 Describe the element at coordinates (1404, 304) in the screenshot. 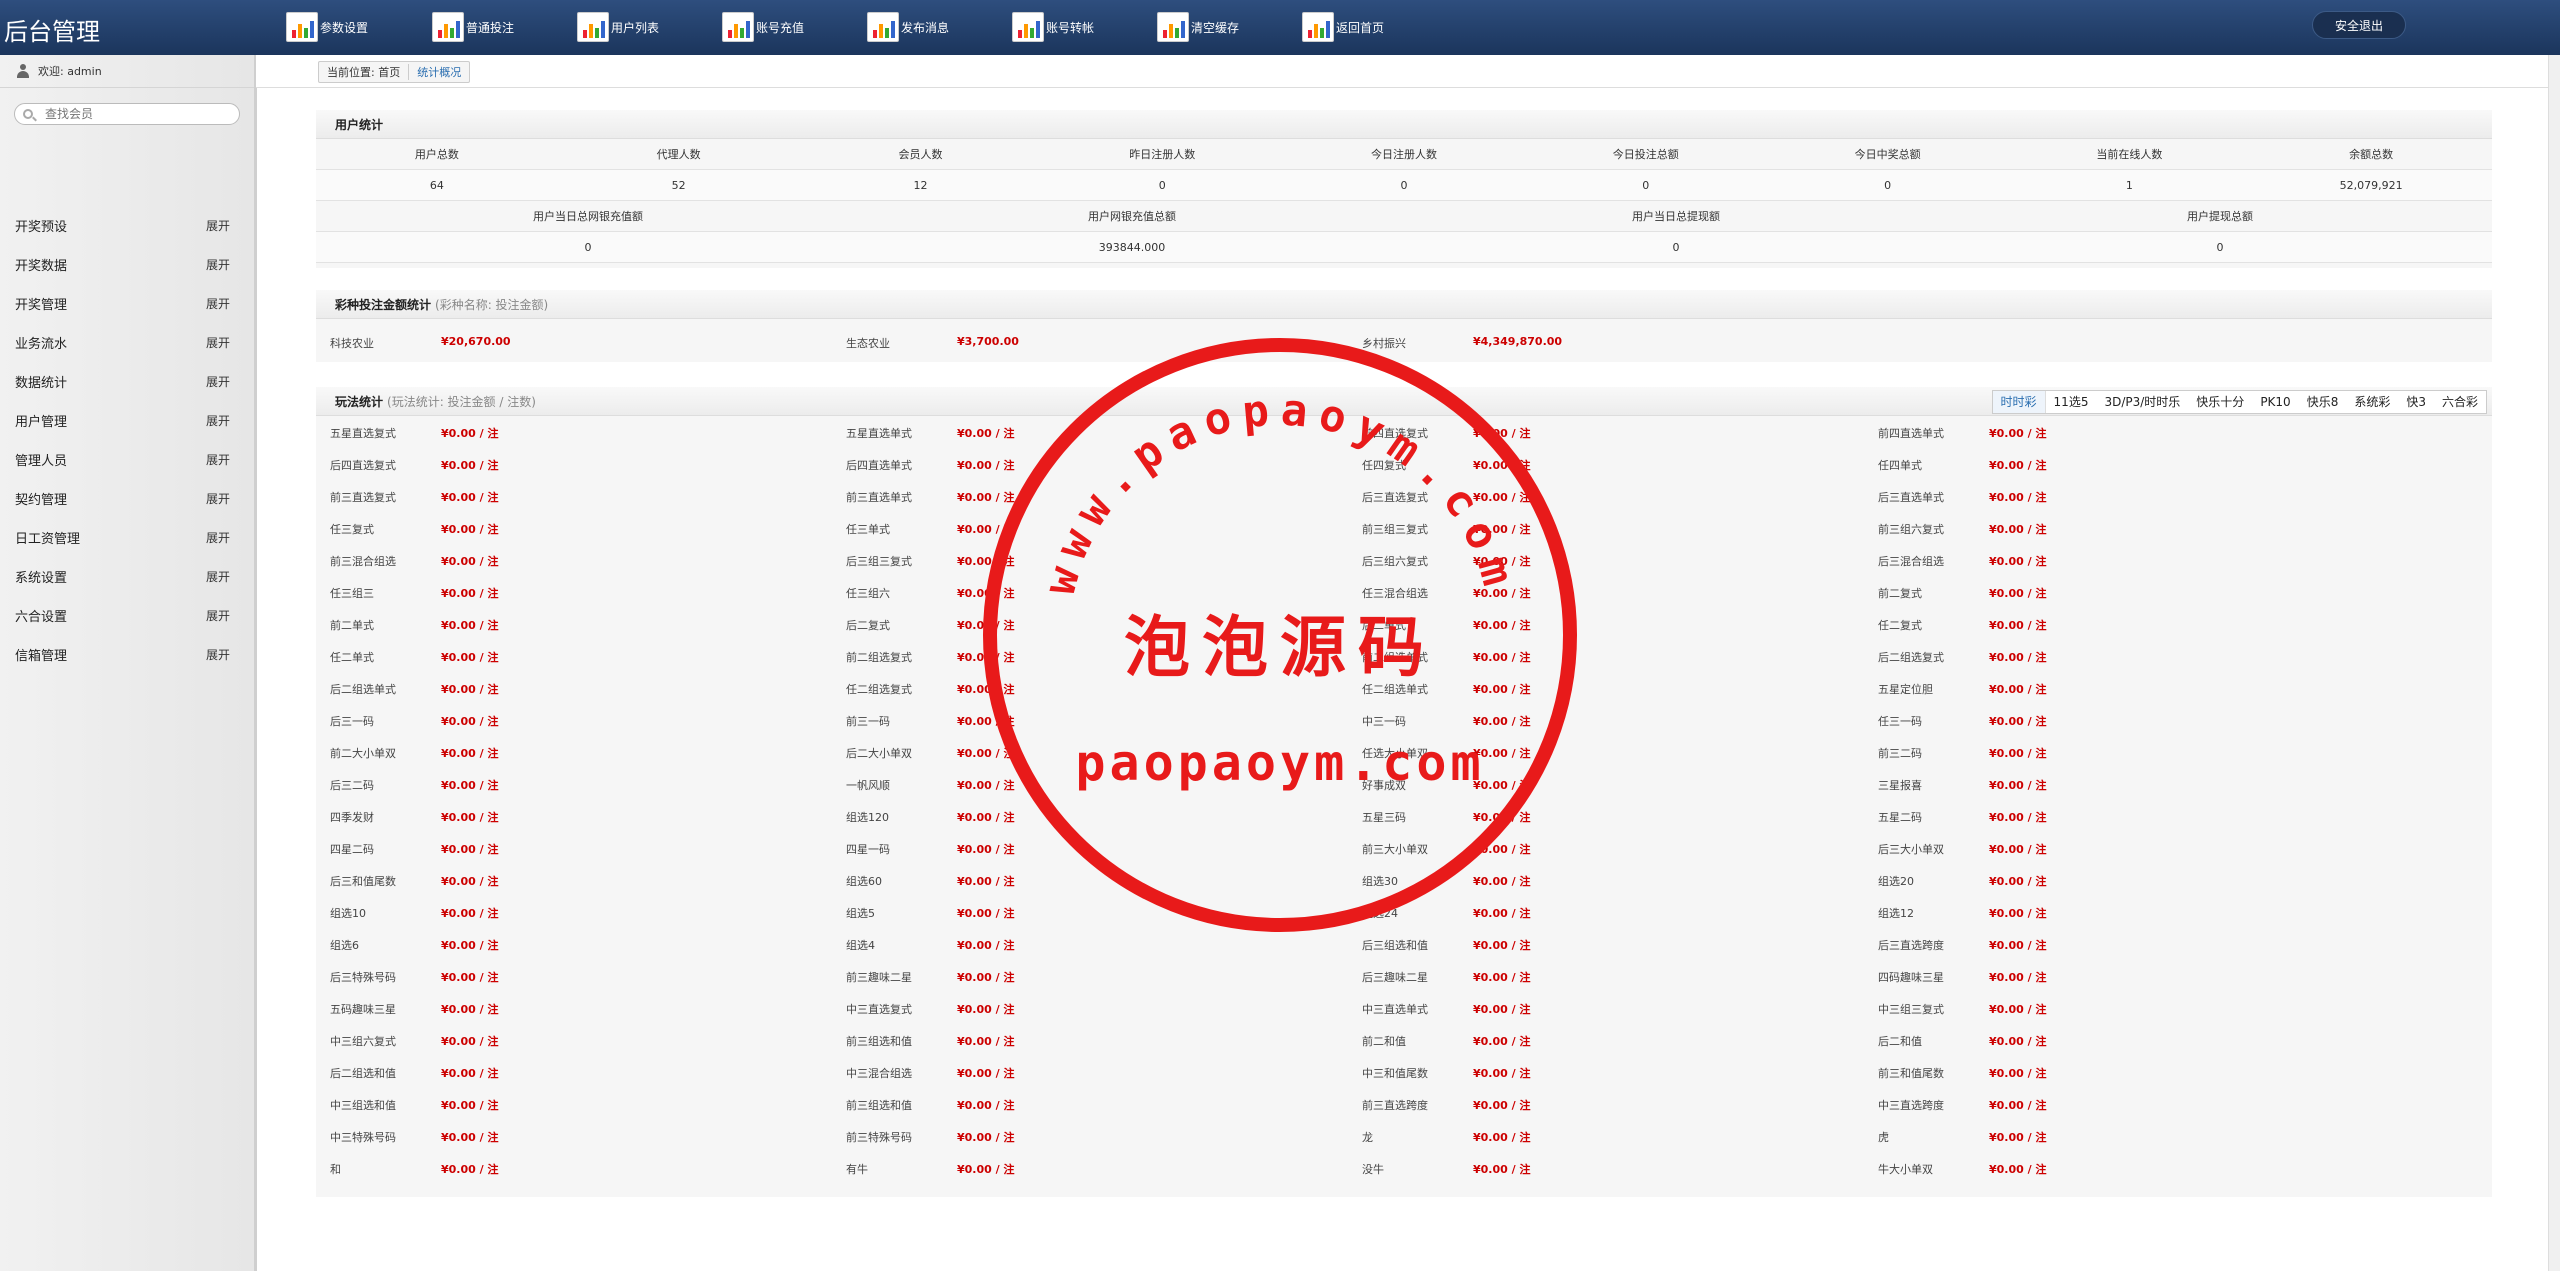

I see `lottery-stats-header: 彩种投注金额统计 (彩种名称: 投注金额)` at that location.